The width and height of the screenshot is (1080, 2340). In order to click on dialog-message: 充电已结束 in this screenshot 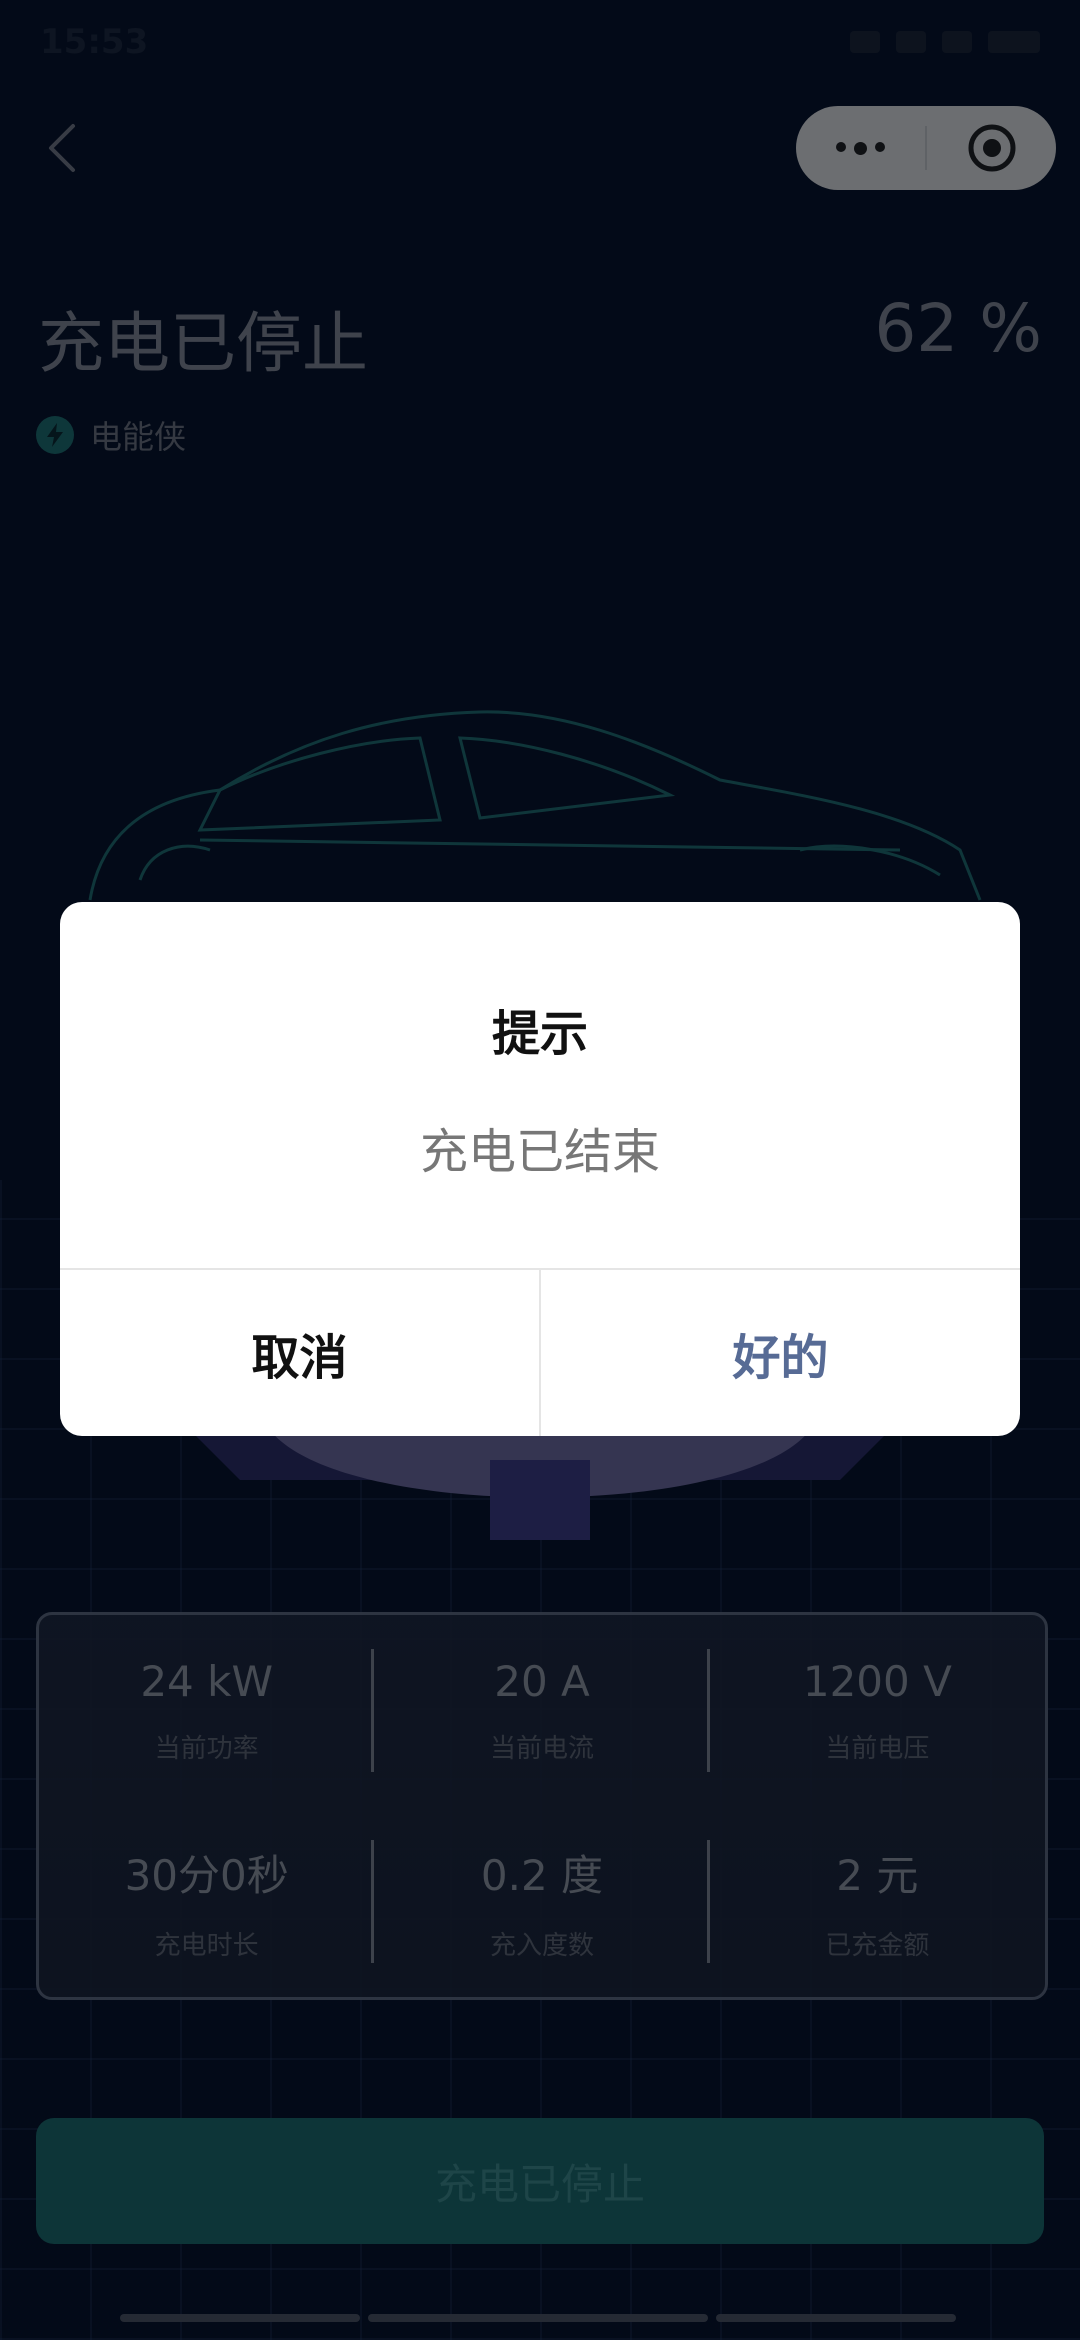, I will do `click(539, 1152)`.